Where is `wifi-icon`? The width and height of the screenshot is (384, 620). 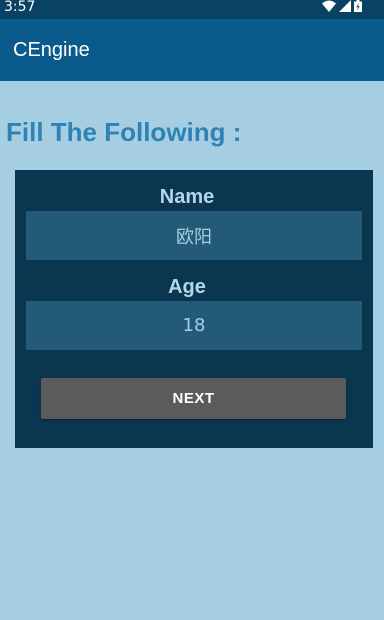 wifi-icon is located at coordinates (329, 6).